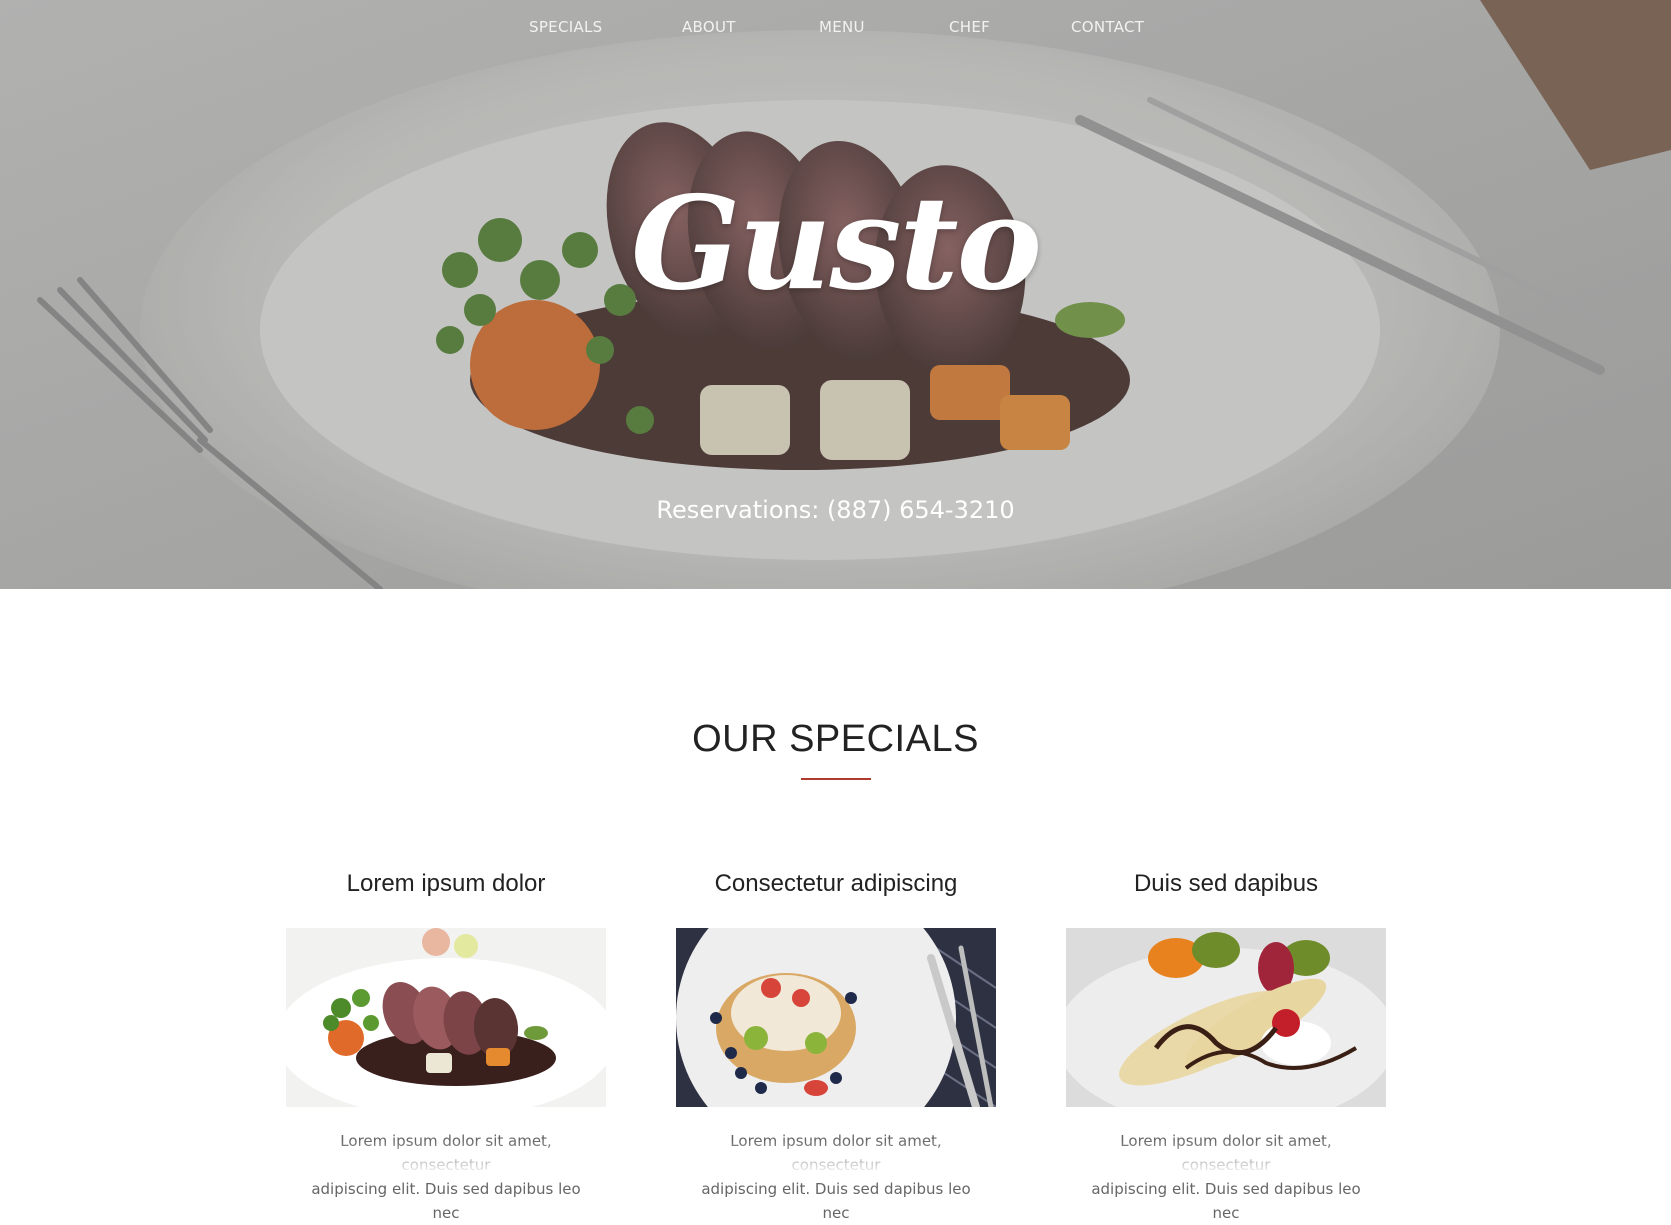 Image resolution: width=1671 pixels, height=1225 pixels. Describe the element at coordinates (1226, 883) in the screenshot. I see `special-card-title: Duis sed dapibus` at that location.